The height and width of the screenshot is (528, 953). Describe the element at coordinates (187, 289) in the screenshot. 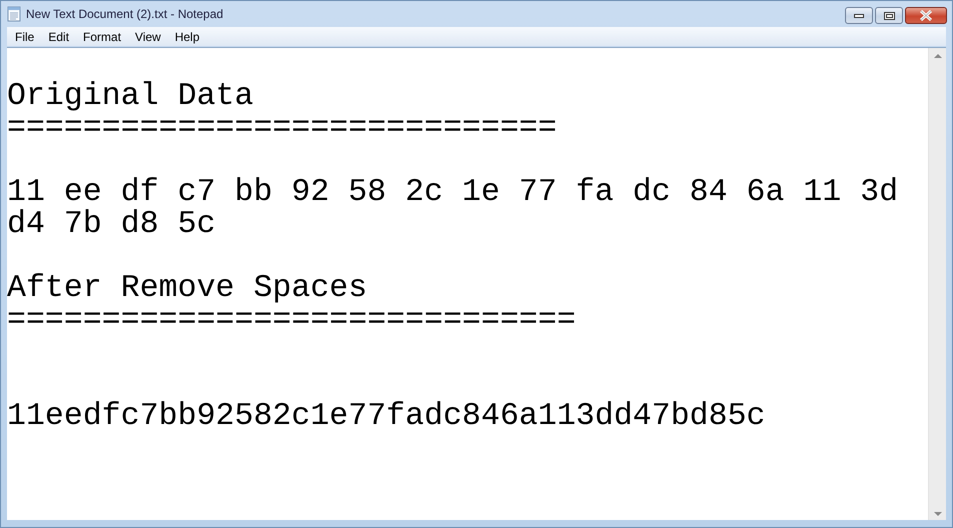

I see `text-line: After Remove Spaces` at that location.